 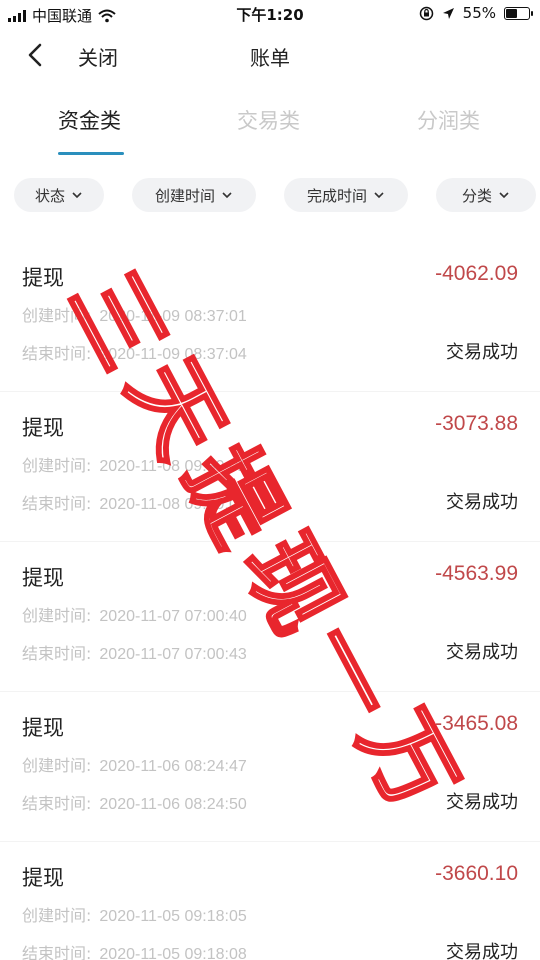 I want to click on filter-created-time-label: 创建时间, so click(x=184, y=195).